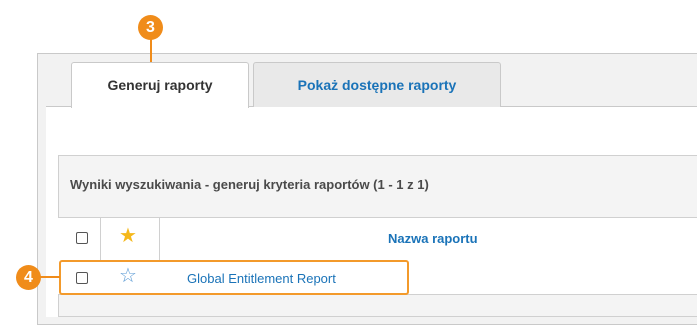 This screenshot has width=697, height=325. I want to click on tab-generate-reports-label: Generuj raporty, so click(160, 85).